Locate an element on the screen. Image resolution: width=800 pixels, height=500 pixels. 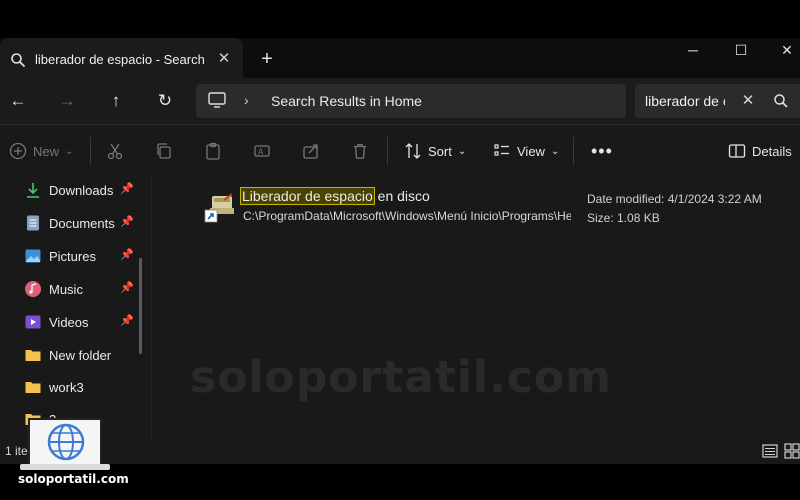
logo-text: soloportatil.com is located at coordinates (73, 479).